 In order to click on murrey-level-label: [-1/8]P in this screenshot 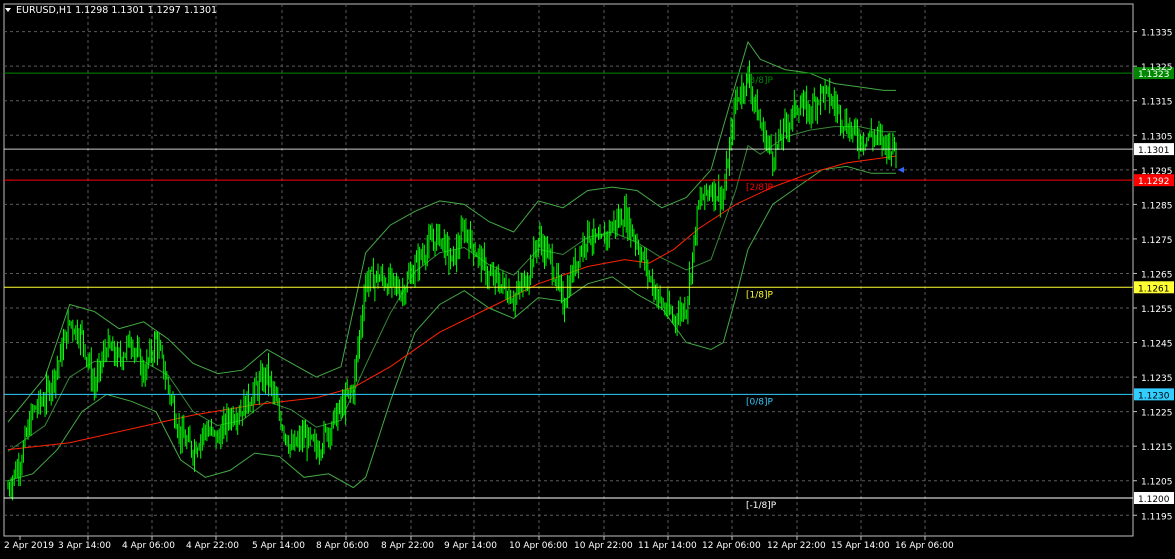, I will do `click(761, 506)`.